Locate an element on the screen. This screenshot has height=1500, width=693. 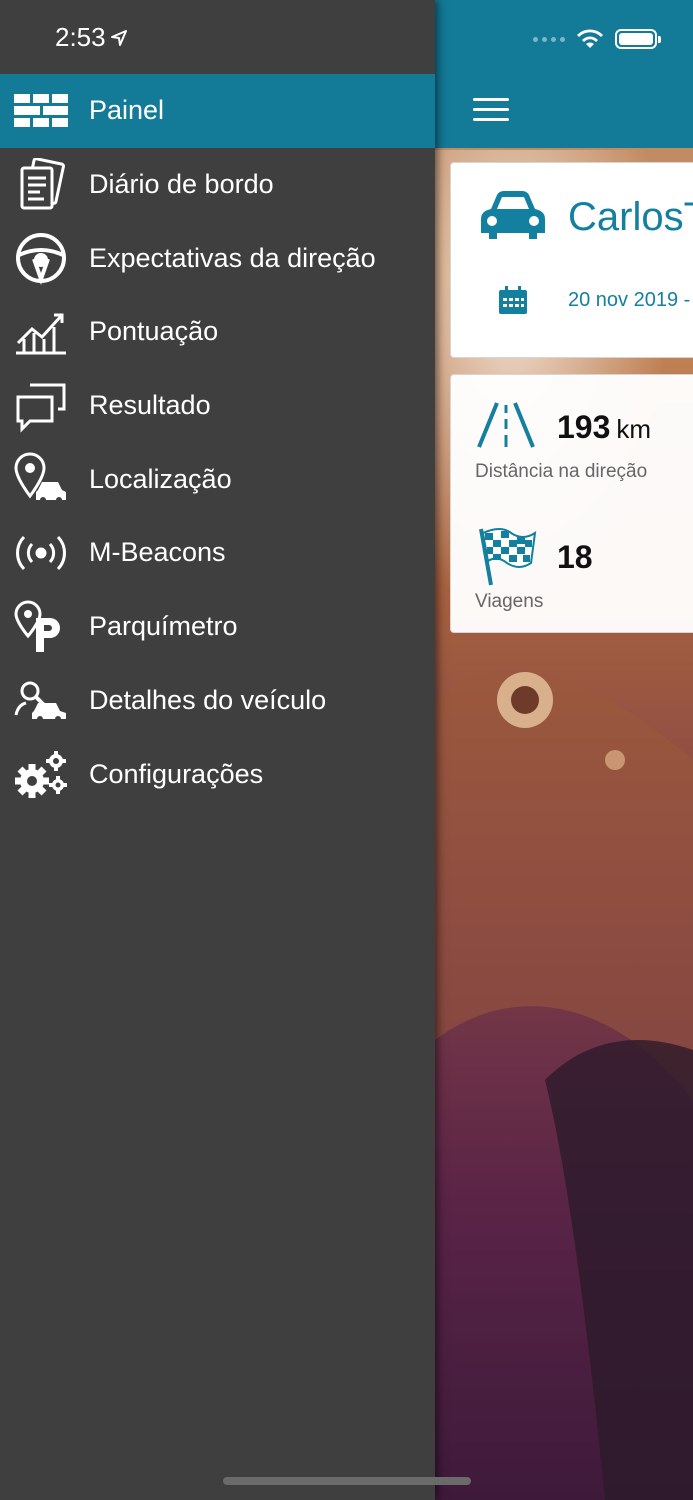
stats-card: 193 km Distância na direção 18 Viagens is located at coordinates (571, 503).